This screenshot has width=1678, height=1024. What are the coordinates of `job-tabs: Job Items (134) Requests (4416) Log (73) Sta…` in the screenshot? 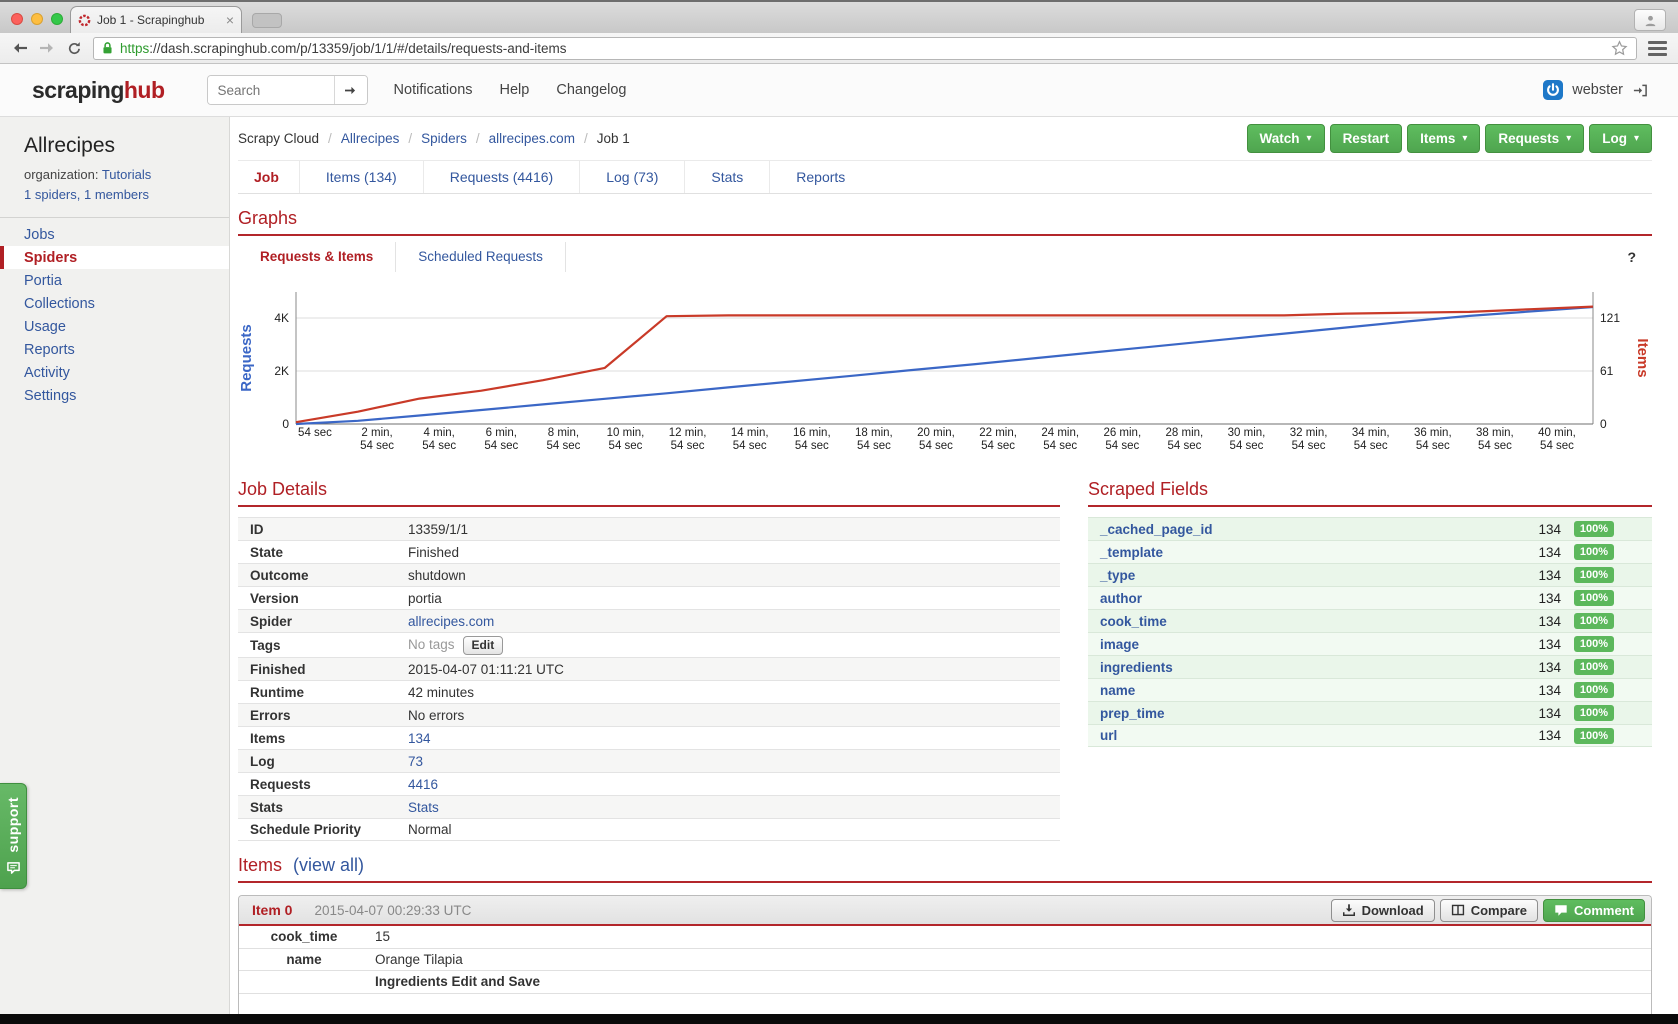 It's located at (945, 177).